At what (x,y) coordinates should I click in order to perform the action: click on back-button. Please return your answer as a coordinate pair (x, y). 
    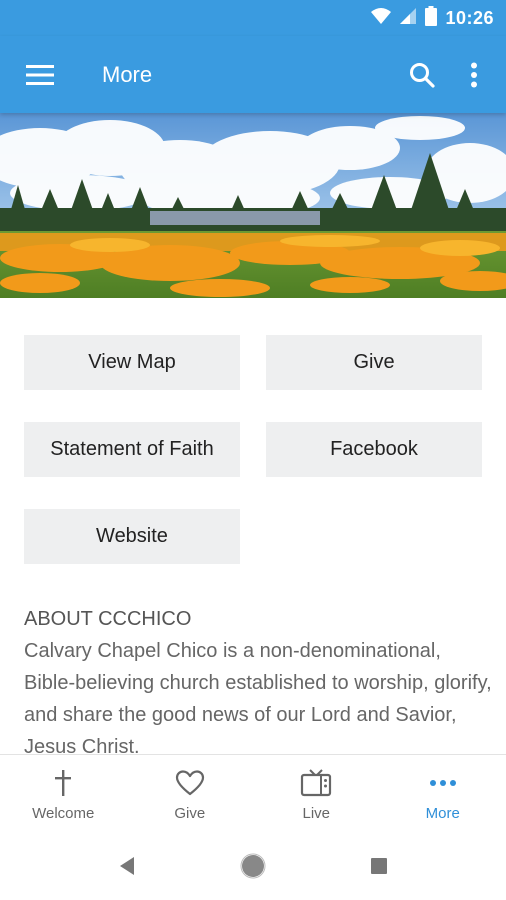
    Looking at the image, I should click on (127, 866).